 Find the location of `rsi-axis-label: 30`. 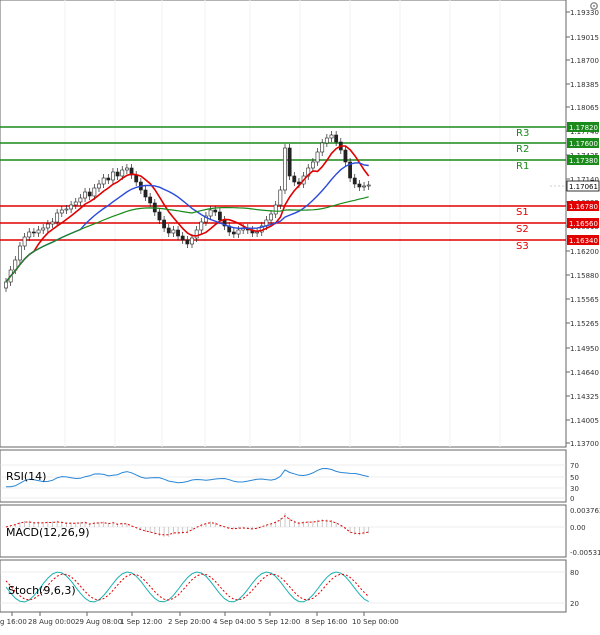

rsi-axis-label: 30 is located at coordinates (574, 489).